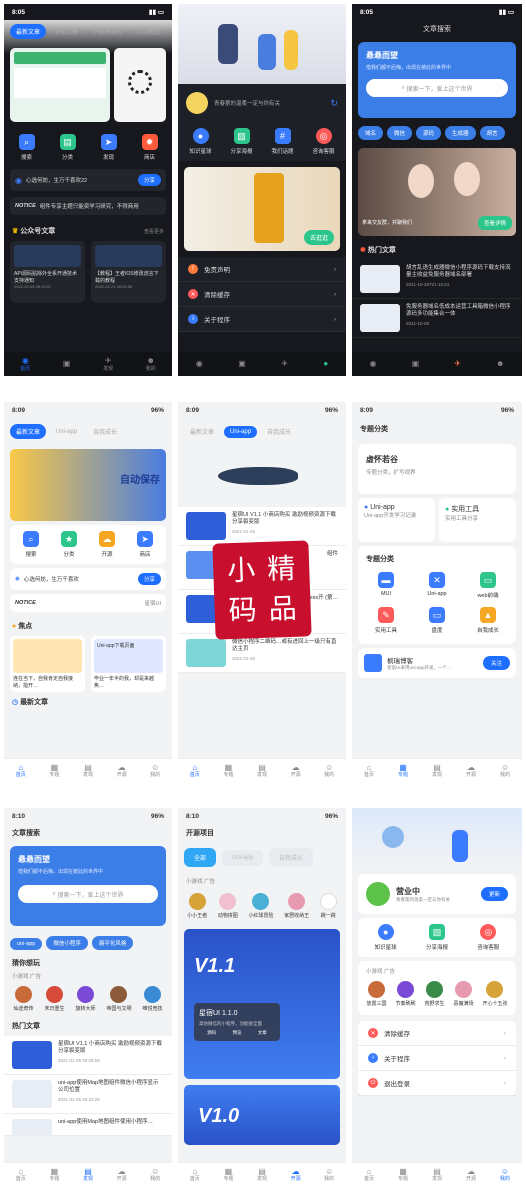  I want to click on article-item: 免服务器域名低成本运营工具箱微信小程序源码多功能集合一体 2021-10-08, so click(437, 318).